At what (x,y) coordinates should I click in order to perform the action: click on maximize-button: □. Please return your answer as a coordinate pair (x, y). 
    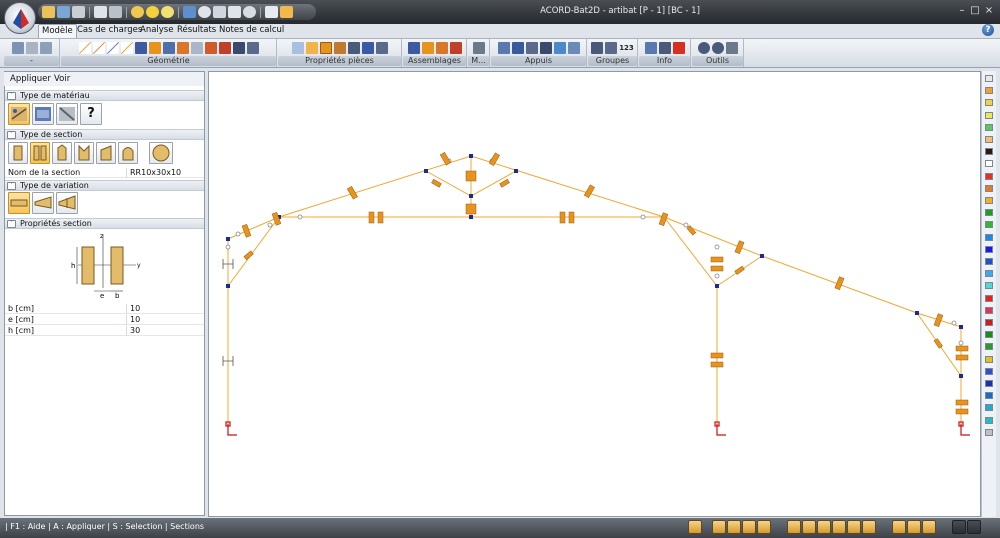
    Looking at the image, I should click on (975, 11).